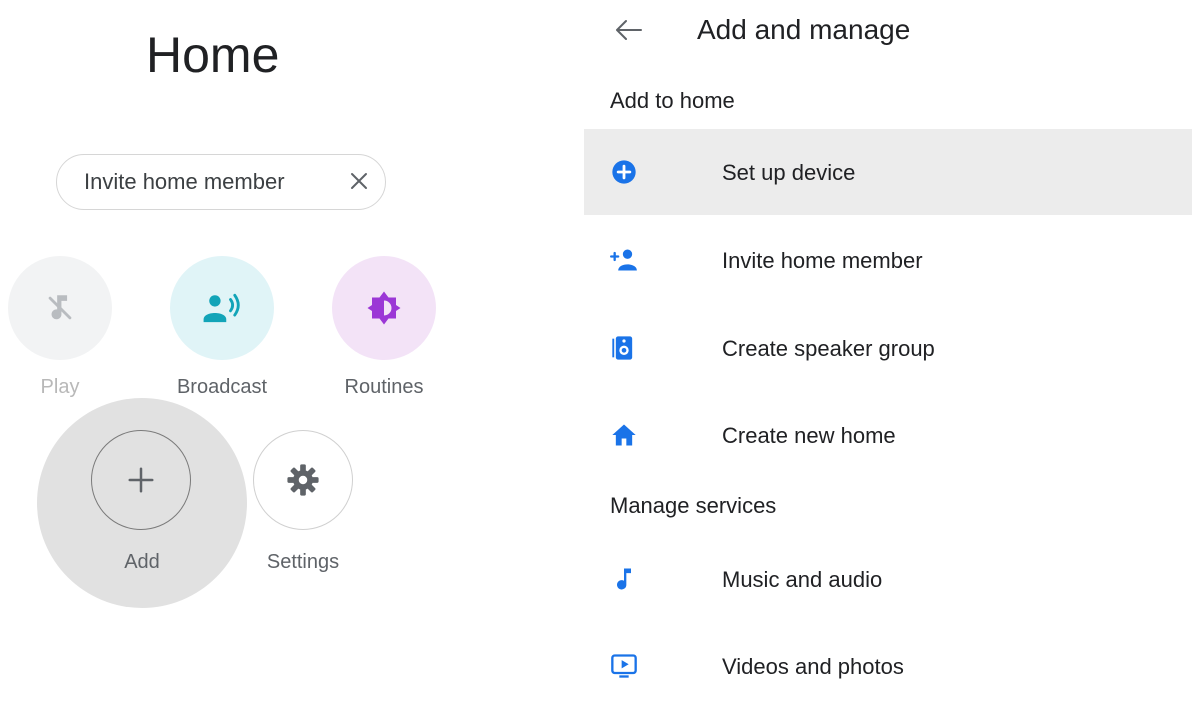 Image resolution: width=1192 pixels, height=709 pixels. I want to click on menu-item-create-speaker-group: Create speaker group, so click(888, 348).